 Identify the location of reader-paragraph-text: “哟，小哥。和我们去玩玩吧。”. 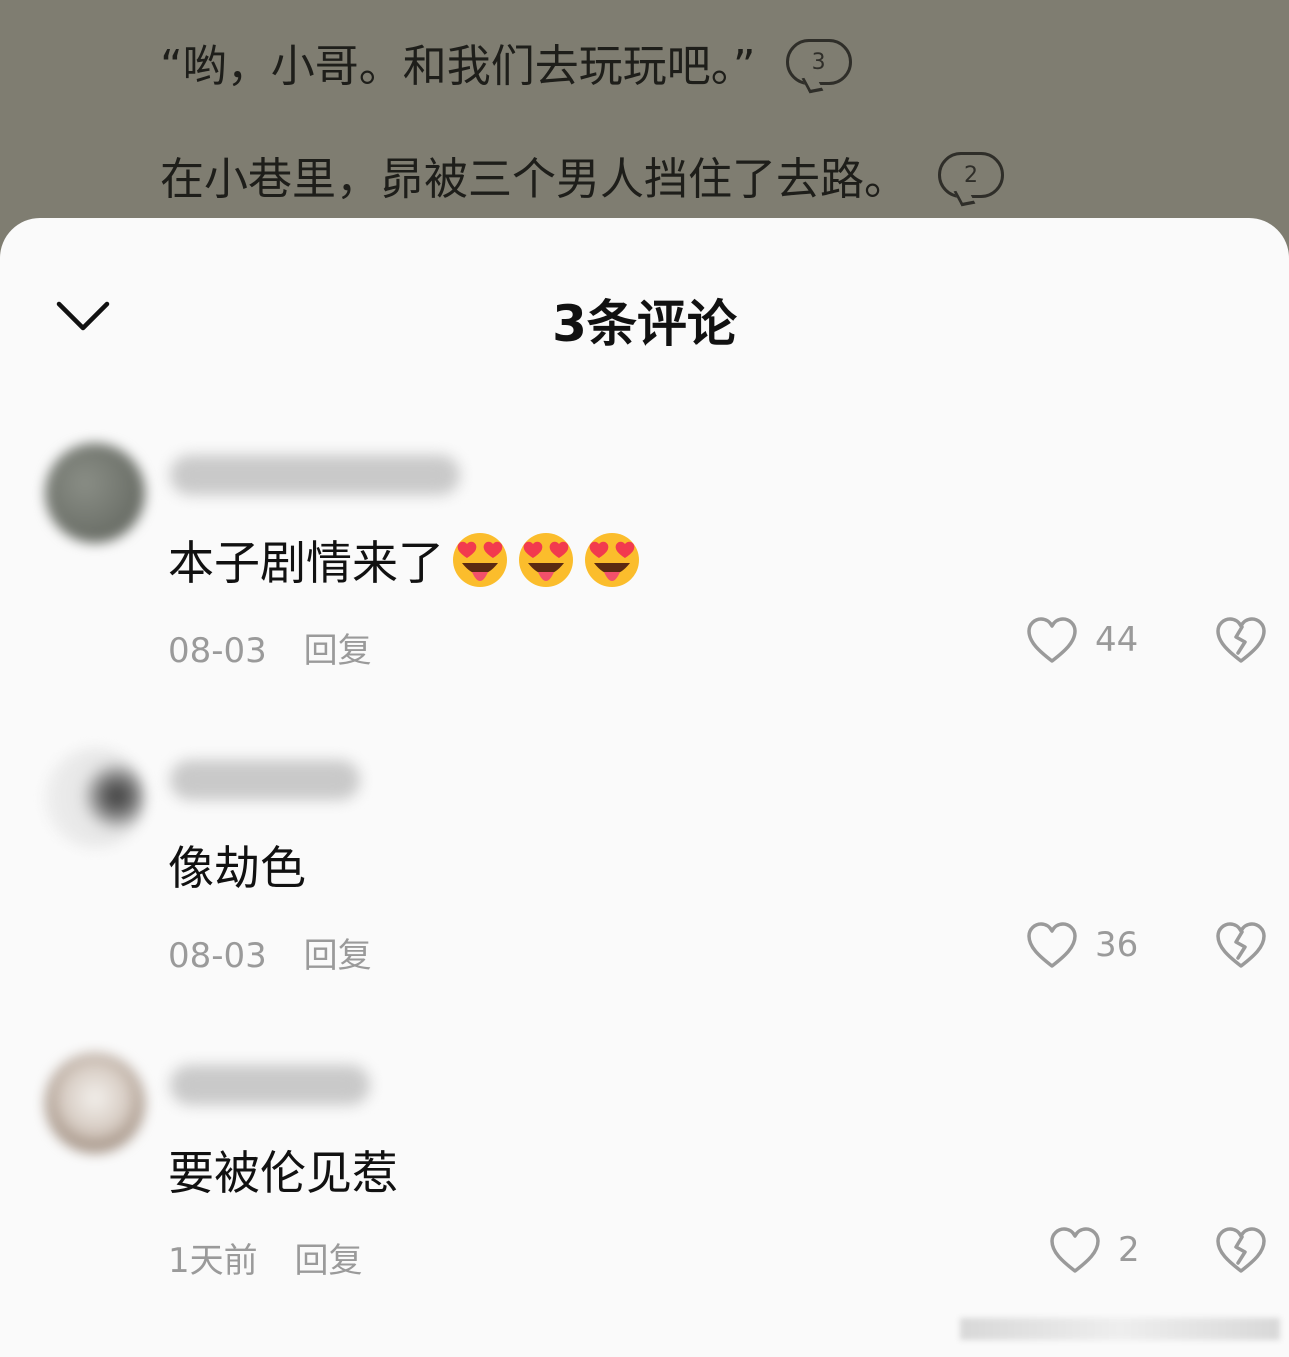
(458, 66).